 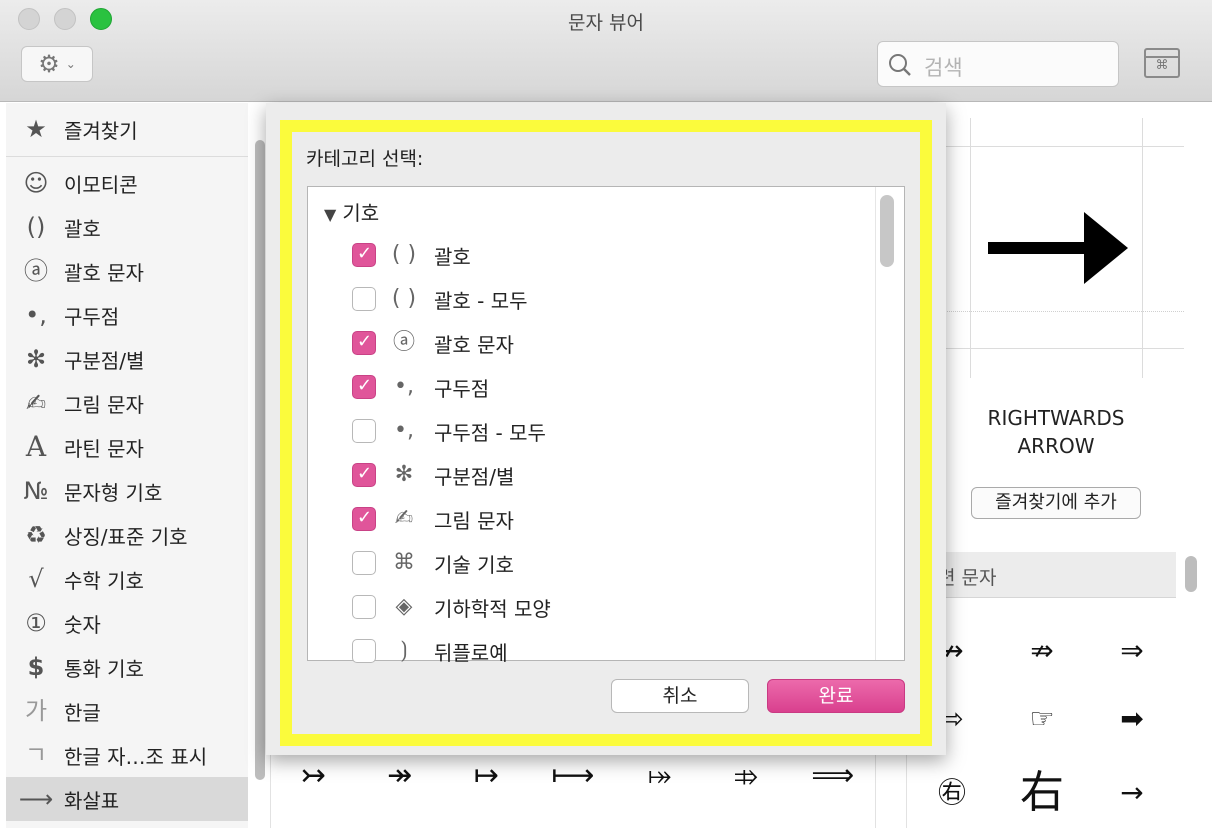 What do you see at coordinates (36, 403) in the screenshot?
I see `writing-hand-icon: ✍` at bounding box center [36, 403].